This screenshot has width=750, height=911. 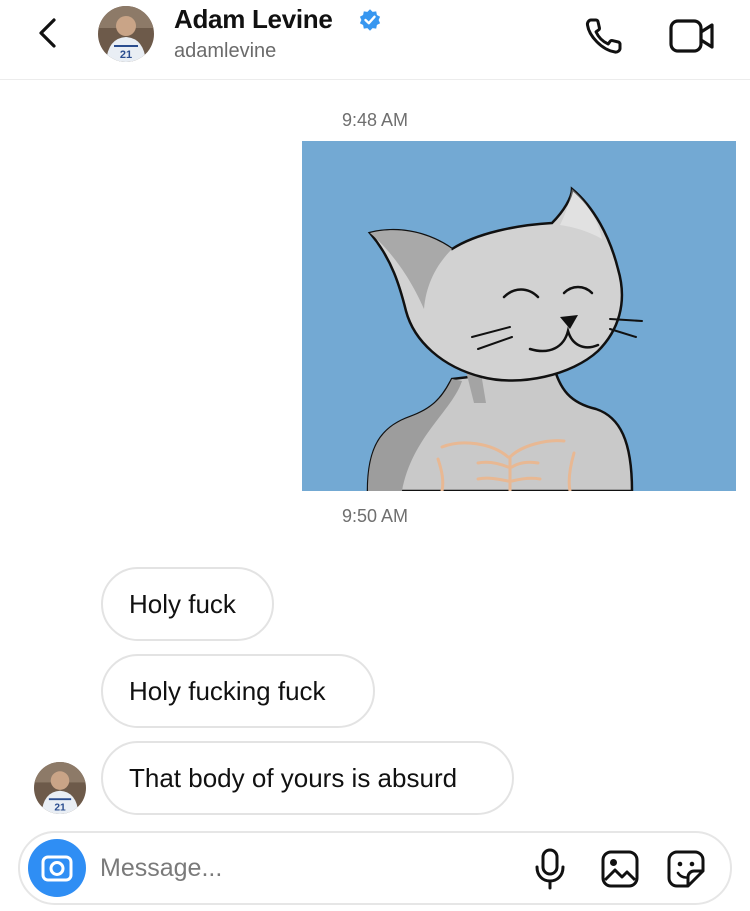 What do you see at coordinates (370, 20) in the screenshot?
I see `verified-badge-icon` at bounding box center [370, 20].